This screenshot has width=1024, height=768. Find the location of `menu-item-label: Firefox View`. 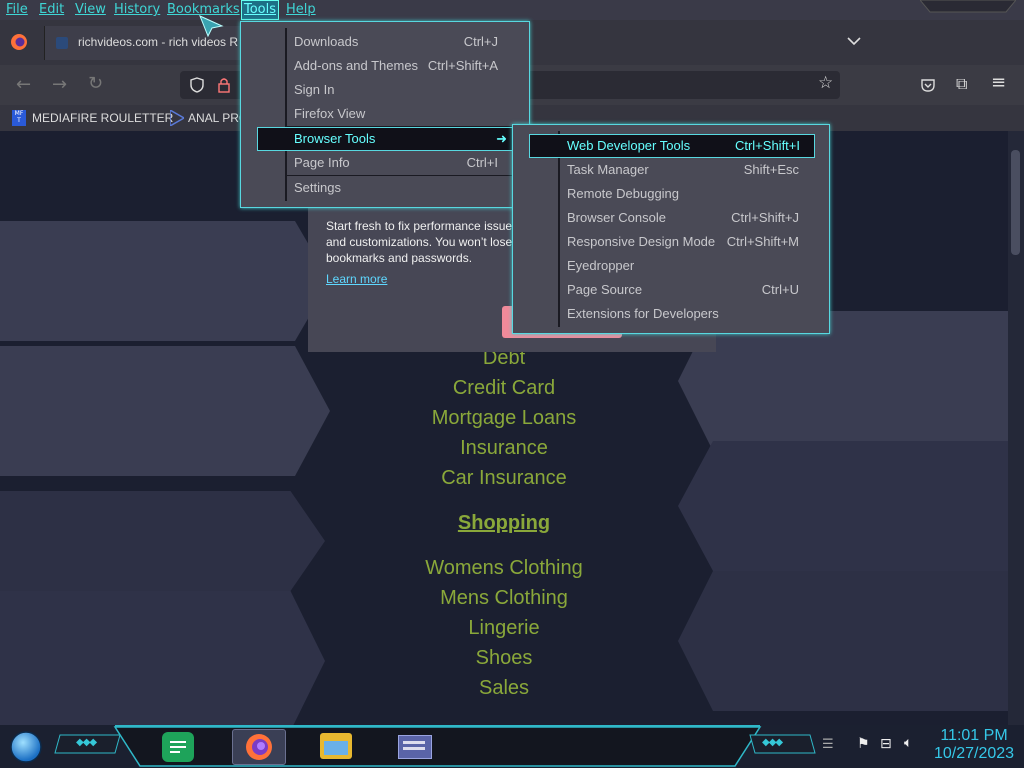

menu-item-label: Firefox View is located at coordinates (330, 113).